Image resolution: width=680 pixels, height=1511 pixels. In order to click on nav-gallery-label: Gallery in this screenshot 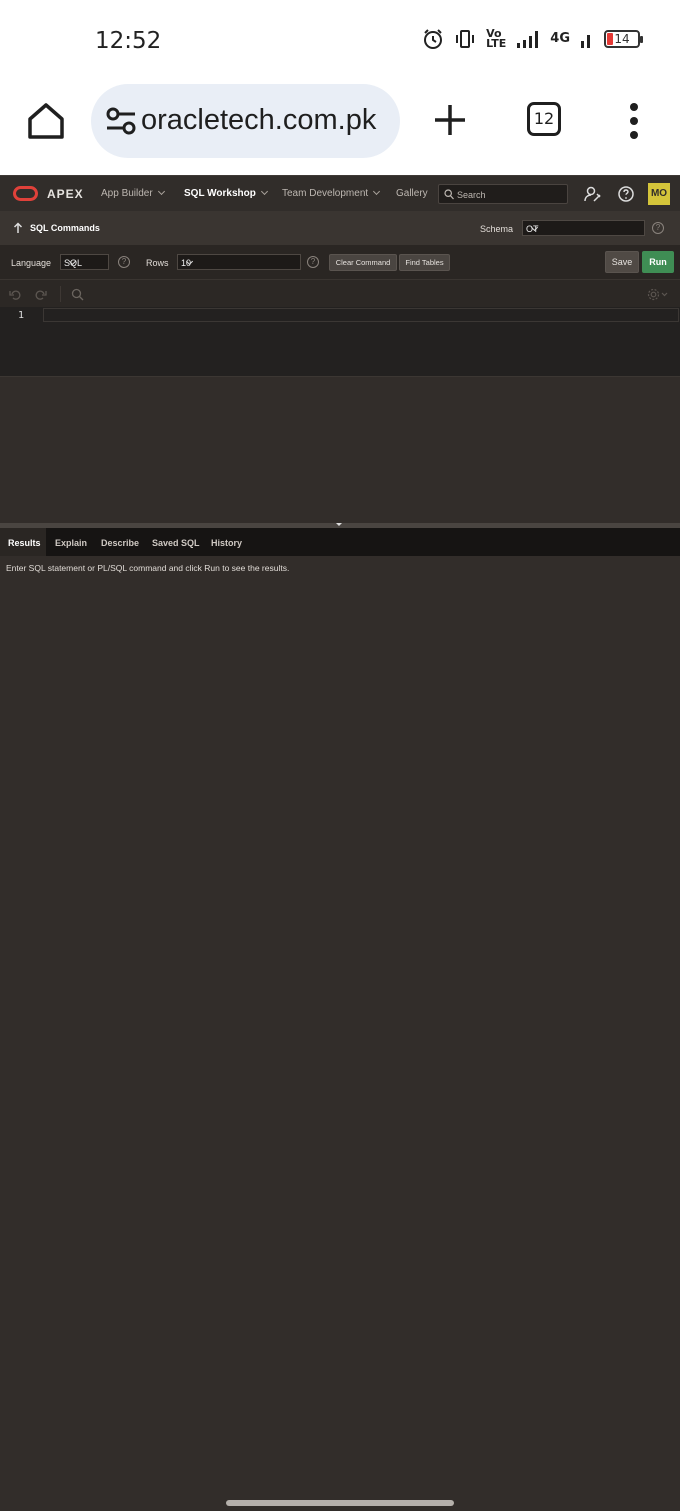, I will do `click(412, 193)`.